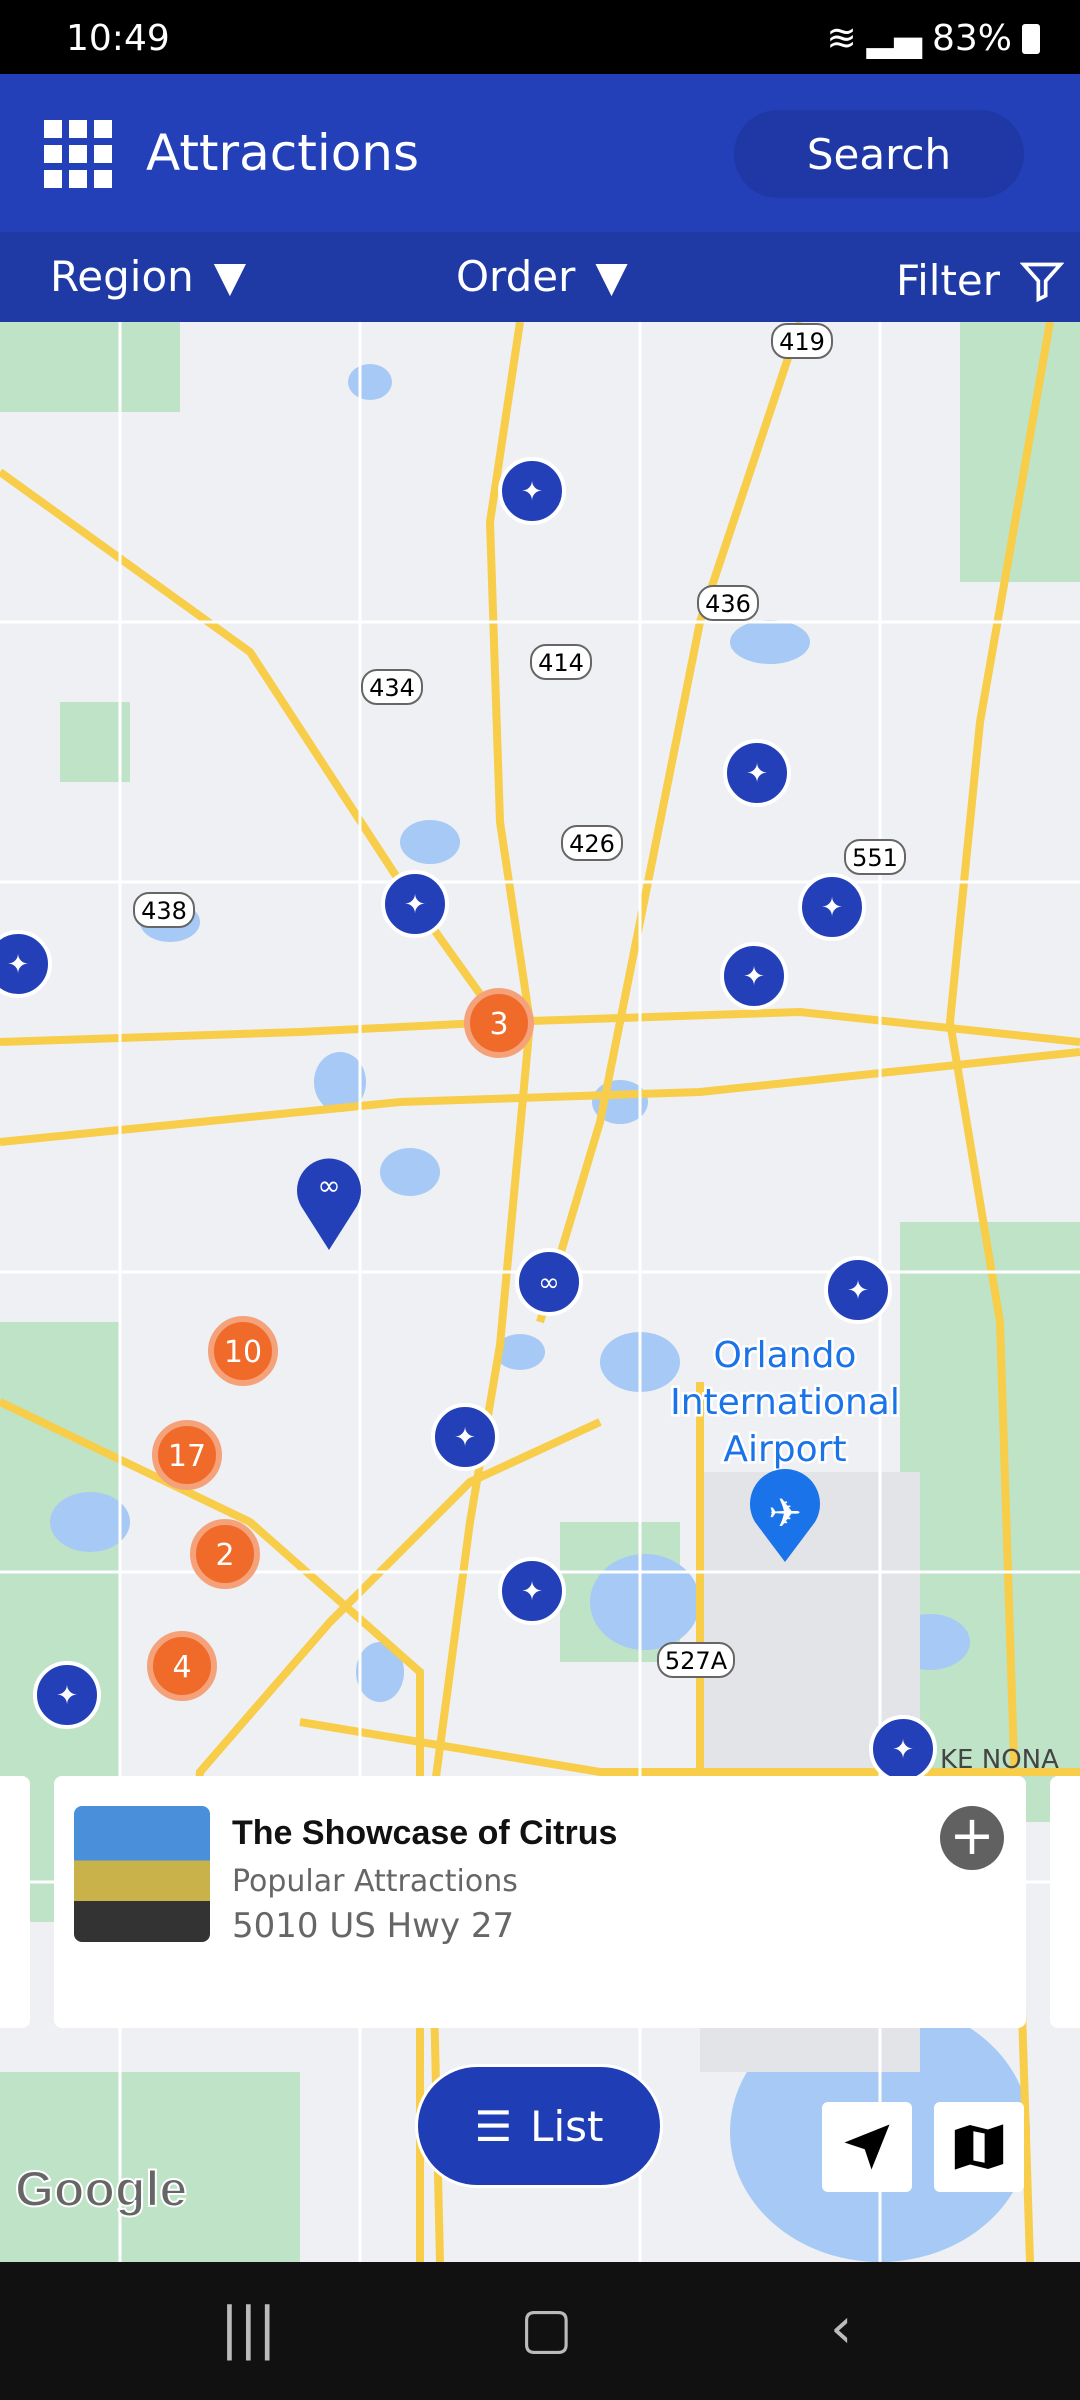  I want to click on map-icon, so click(979, 2147).